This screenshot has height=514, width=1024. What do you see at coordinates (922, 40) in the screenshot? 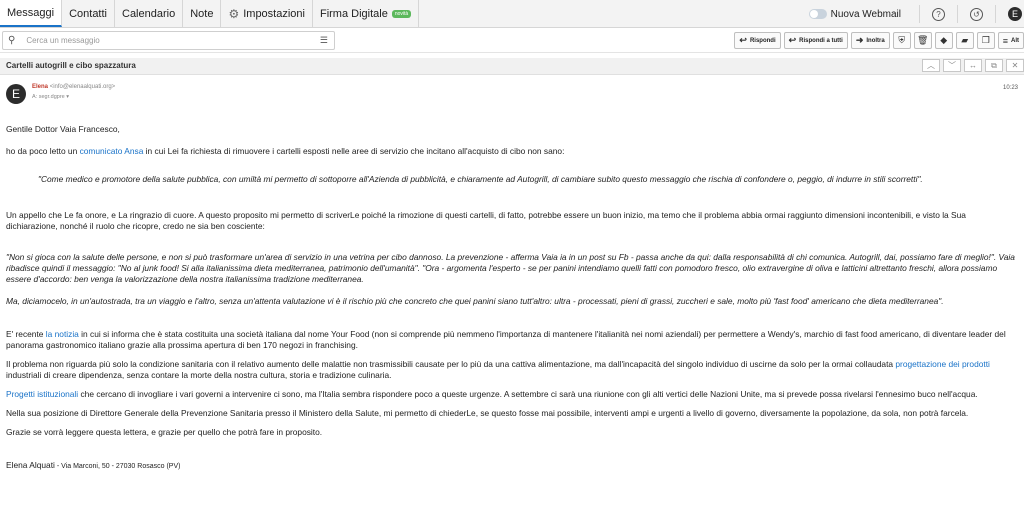
I see `trash-icon: 🗑` at bounding box center [922, 40].